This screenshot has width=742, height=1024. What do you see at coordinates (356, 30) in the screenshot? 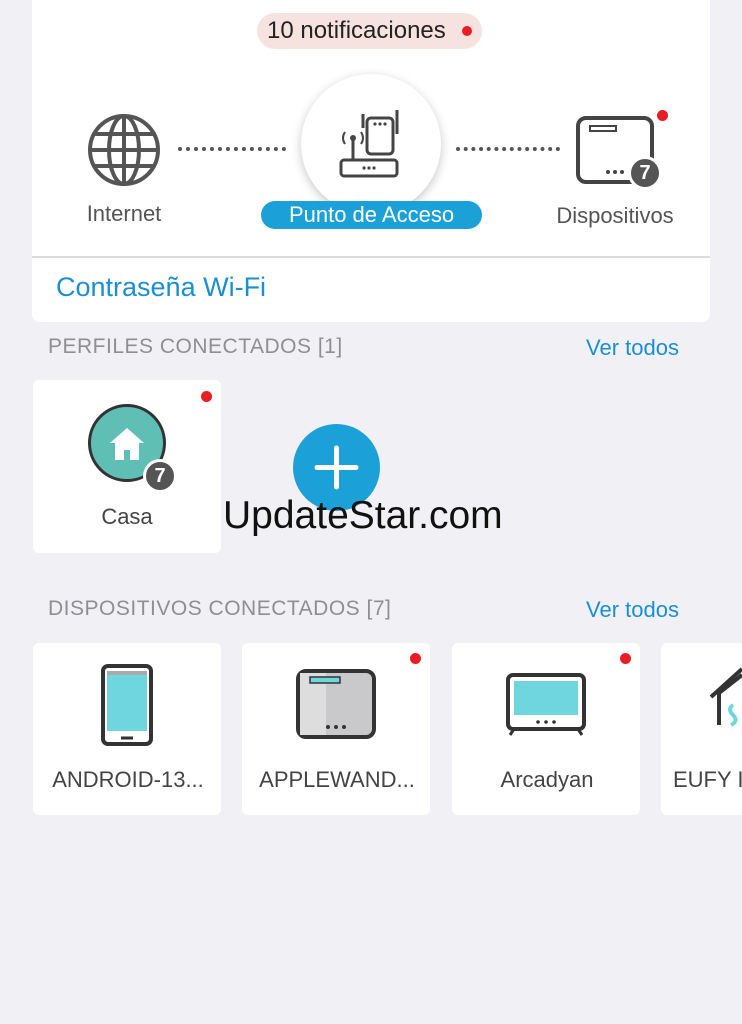
I see `notifications-label: 10 notificaciones` at bounding box center [356, 30].